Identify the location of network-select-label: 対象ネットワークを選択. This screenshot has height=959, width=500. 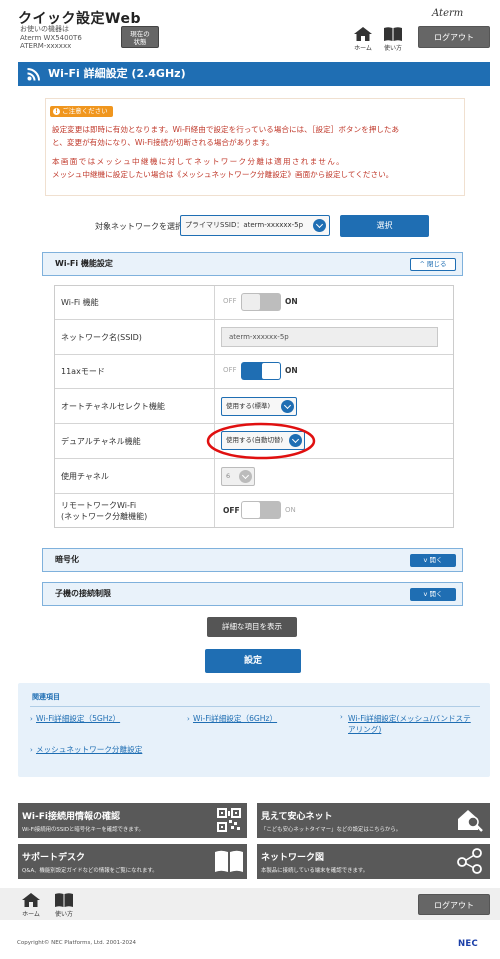
(139, 226).